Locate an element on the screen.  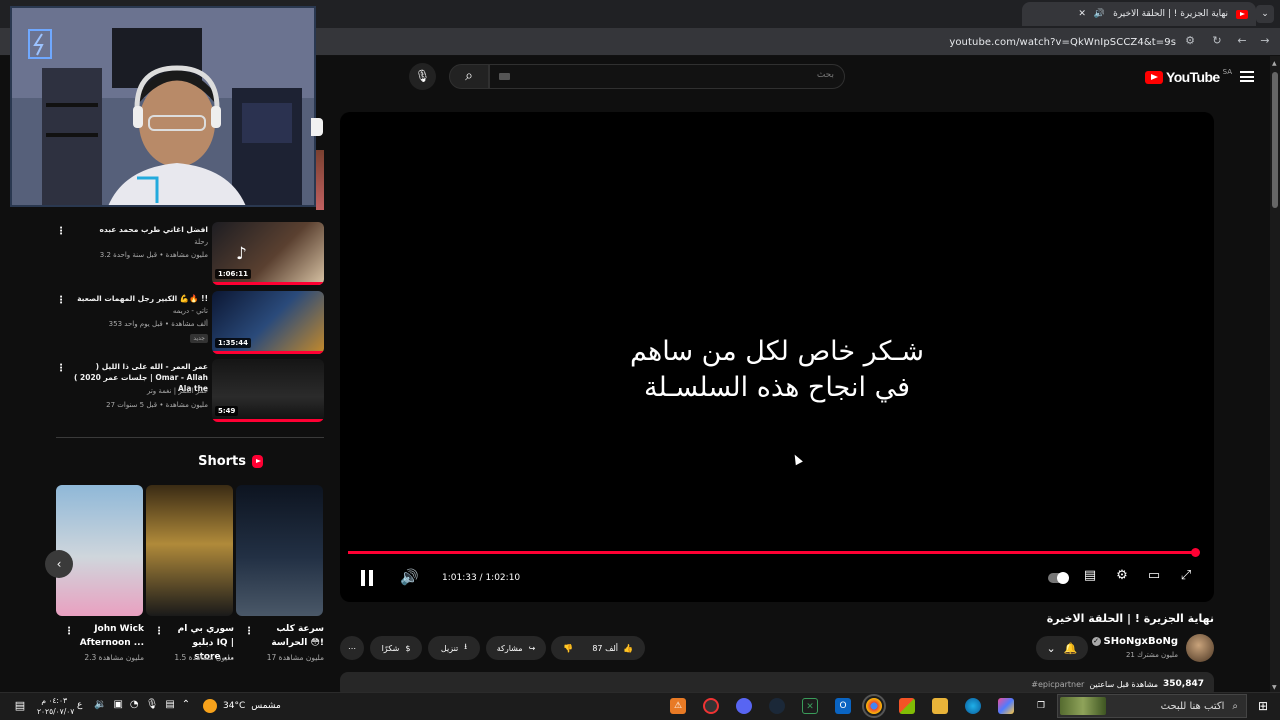
clock-date: ٢٠٢٥/٠٧/٠٧ is located at coordinates (56, 711).